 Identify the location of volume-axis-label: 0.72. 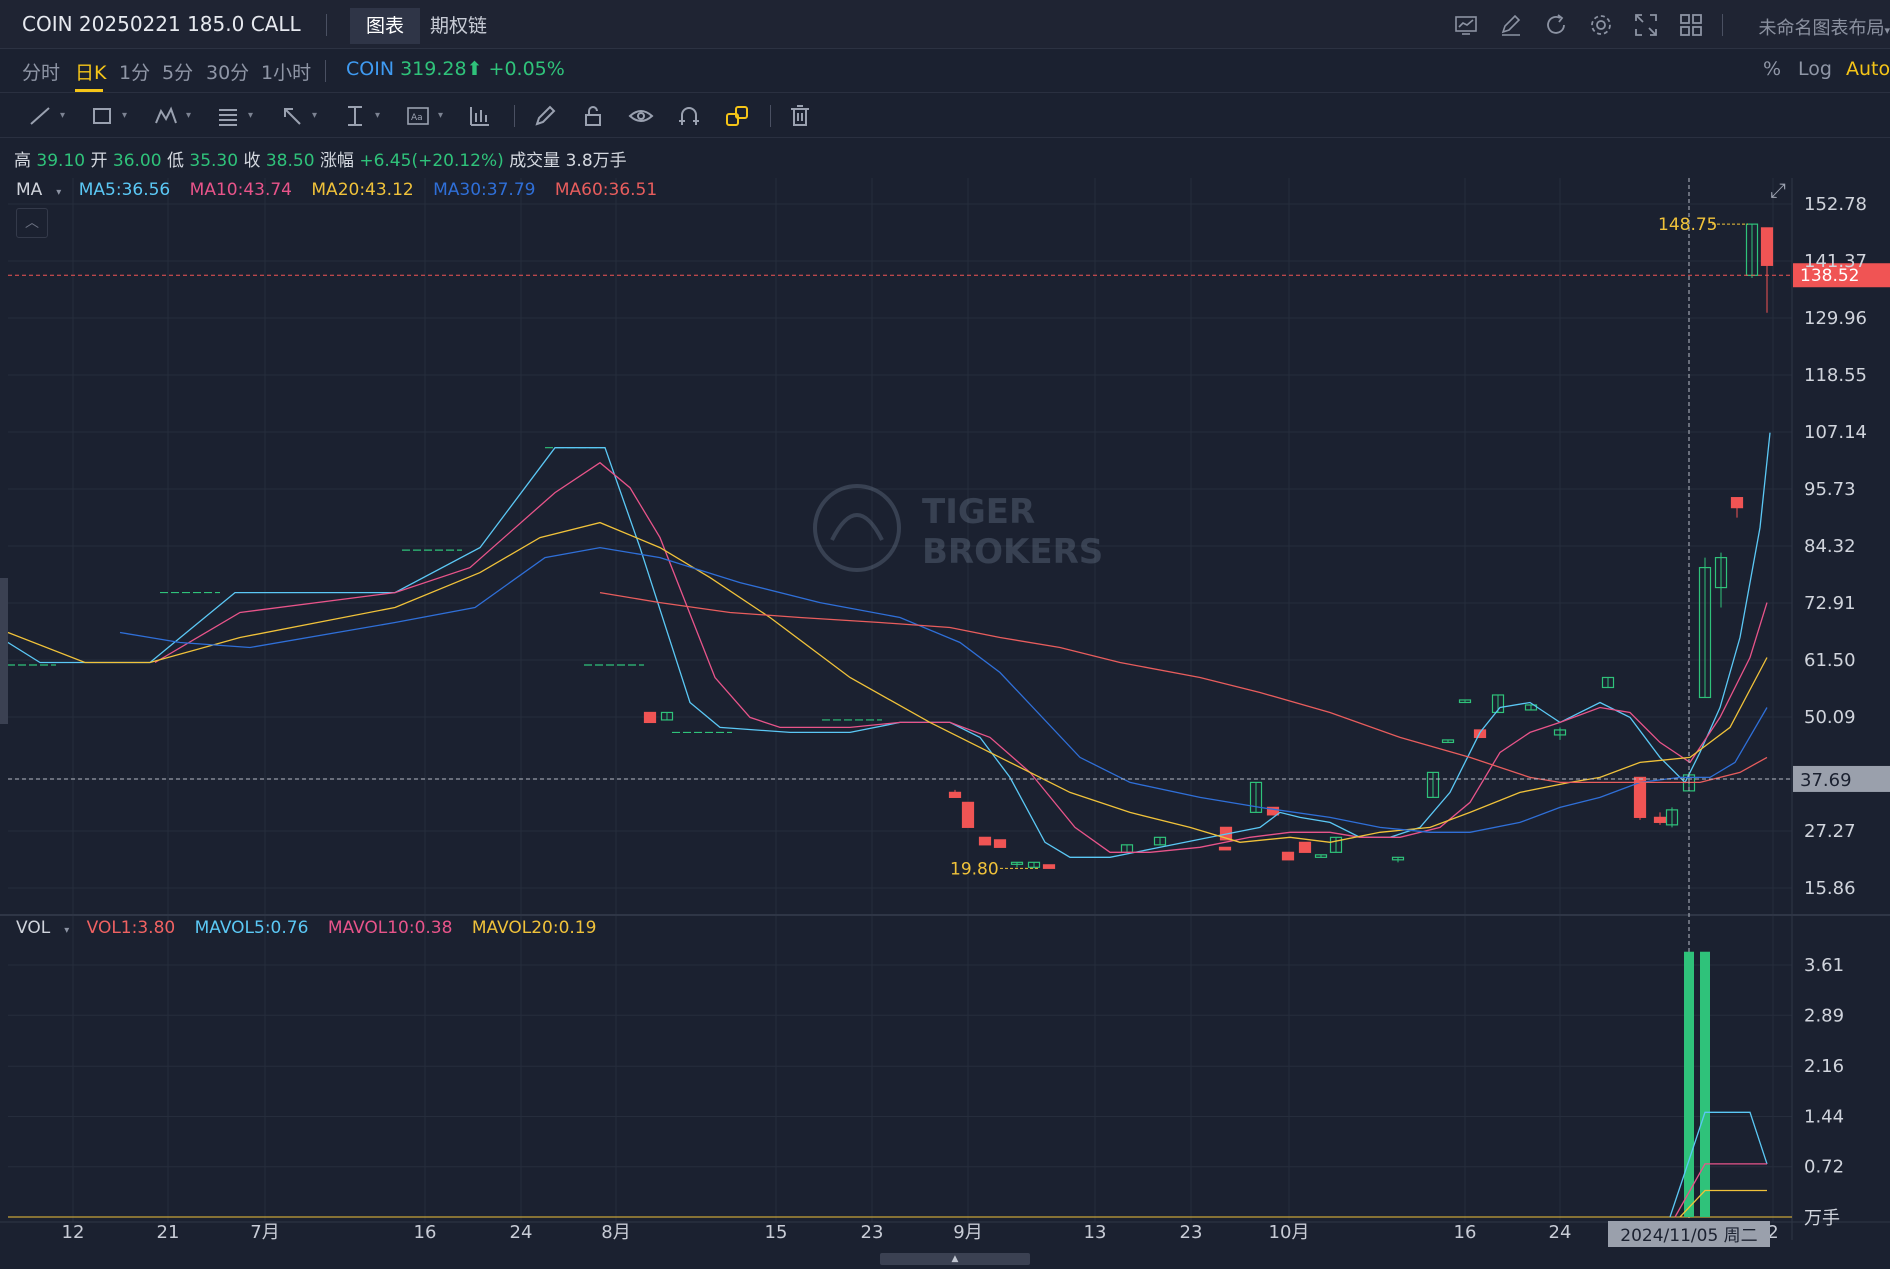
(1824, 1167).